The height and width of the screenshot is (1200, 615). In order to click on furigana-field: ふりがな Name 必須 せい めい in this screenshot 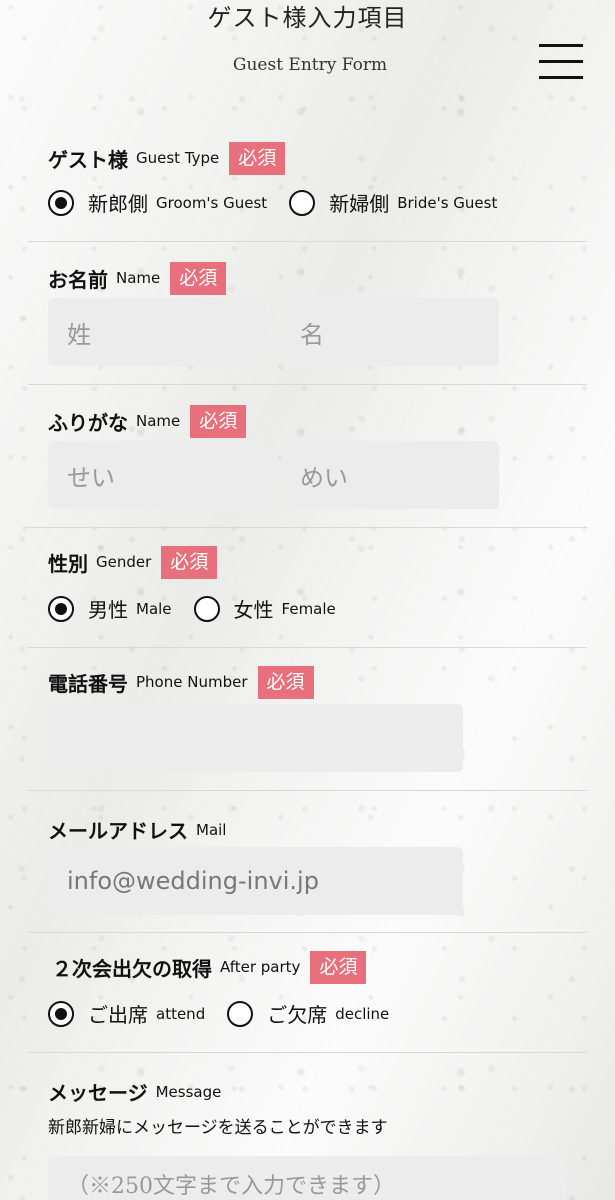, I will do `click(307, 456)`.